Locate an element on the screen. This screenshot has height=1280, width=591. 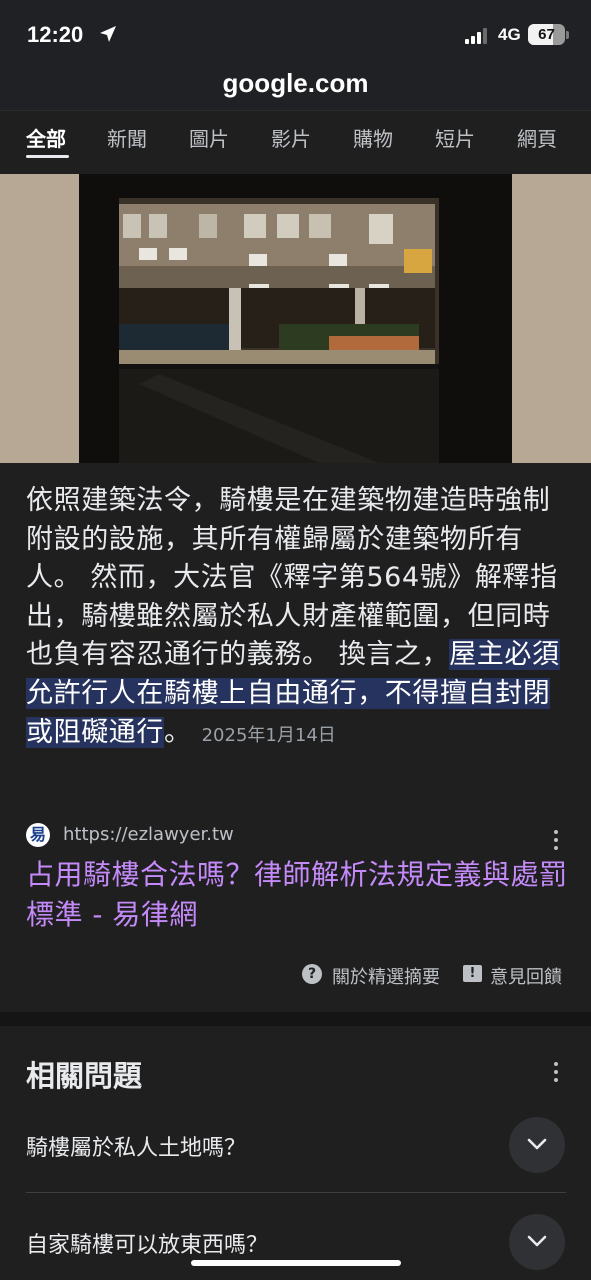
tab-news: 新聞 is located at coordinates (127, 137).